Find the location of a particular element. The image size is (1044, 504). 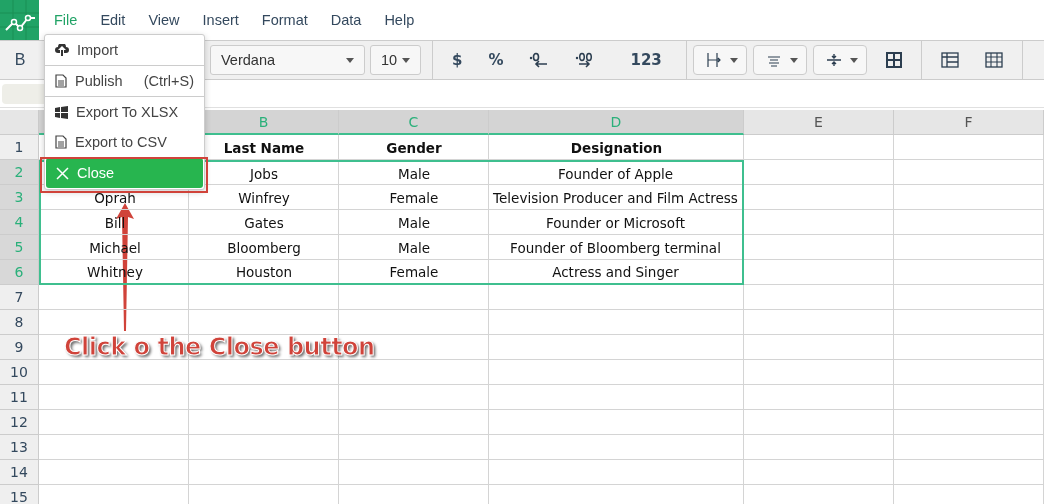

windows-logo-icon is located at coordinates (61, 112).